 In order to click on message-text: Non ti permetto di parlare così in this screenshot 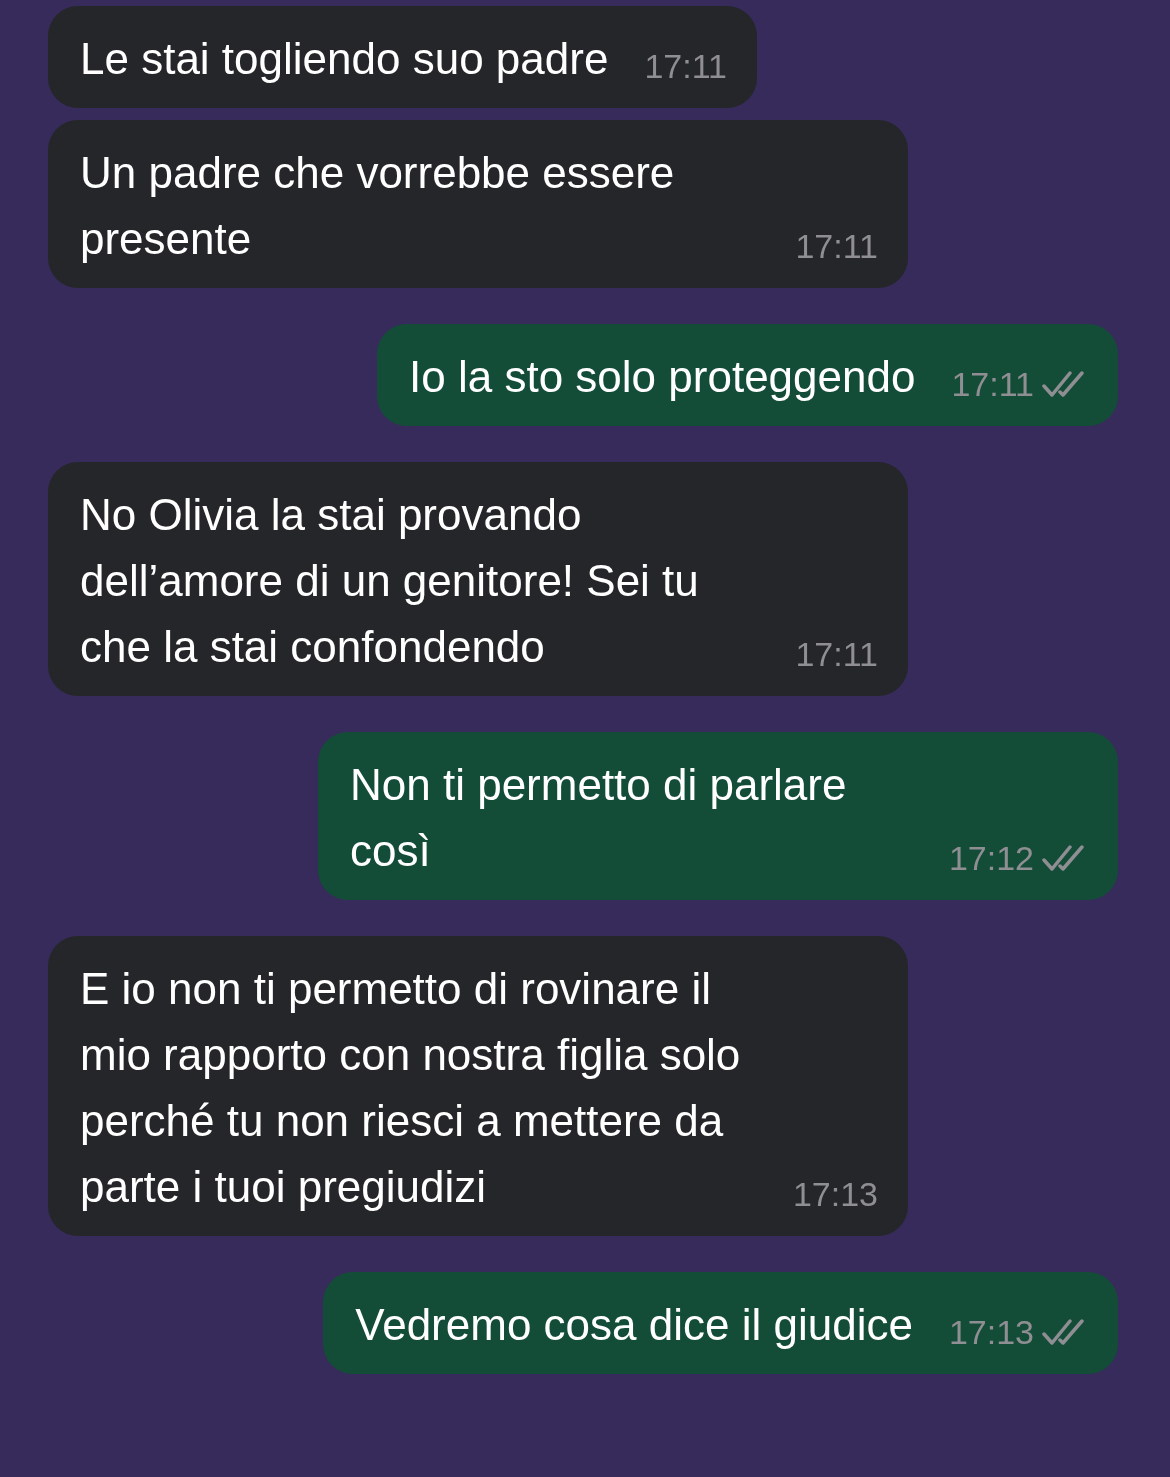, I will do `click(599, 818)`.